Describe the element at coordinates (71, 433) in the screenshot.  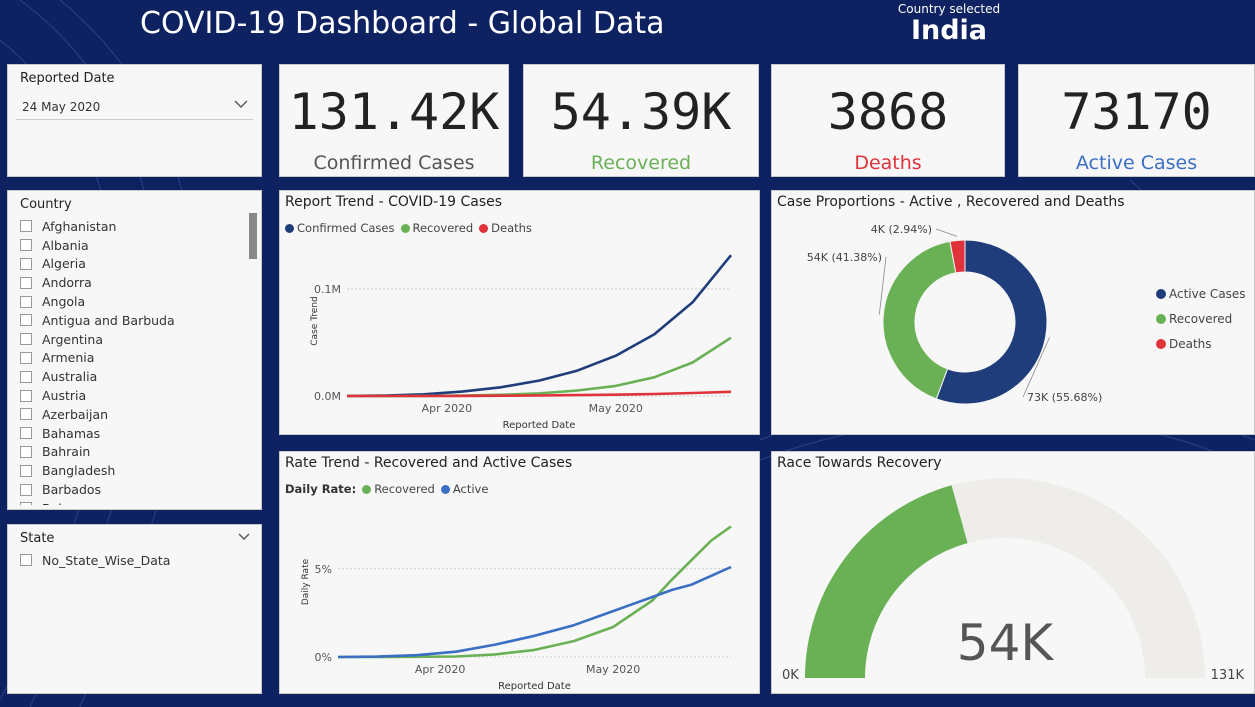
I see `country-item-label: Bahamas` at that location.